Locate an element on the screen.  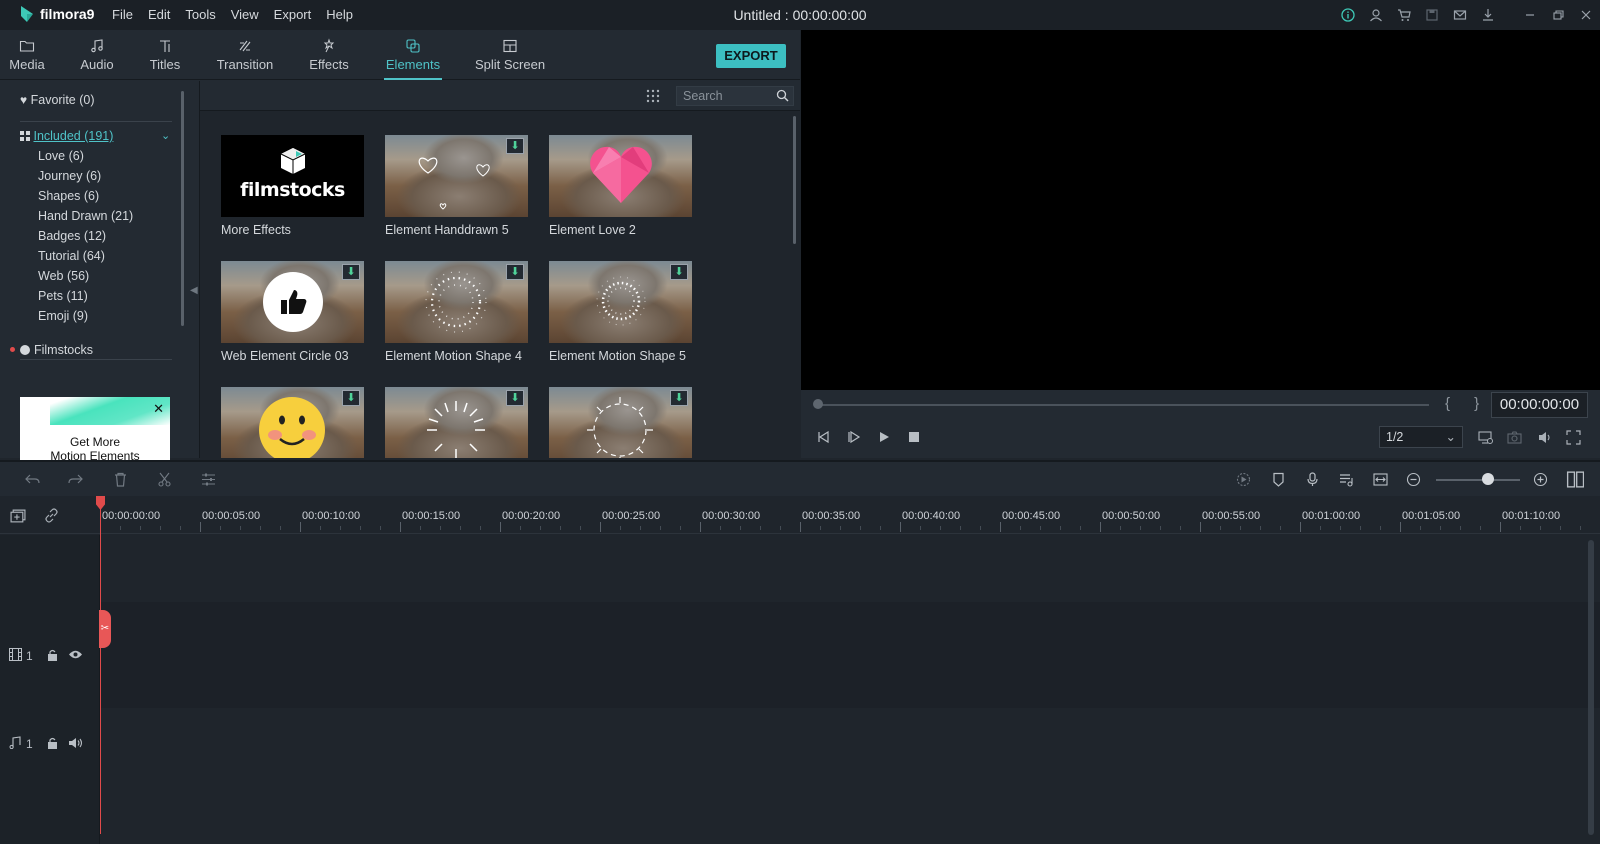
zoom-slider-handle is located at coordinates (1488, 479).